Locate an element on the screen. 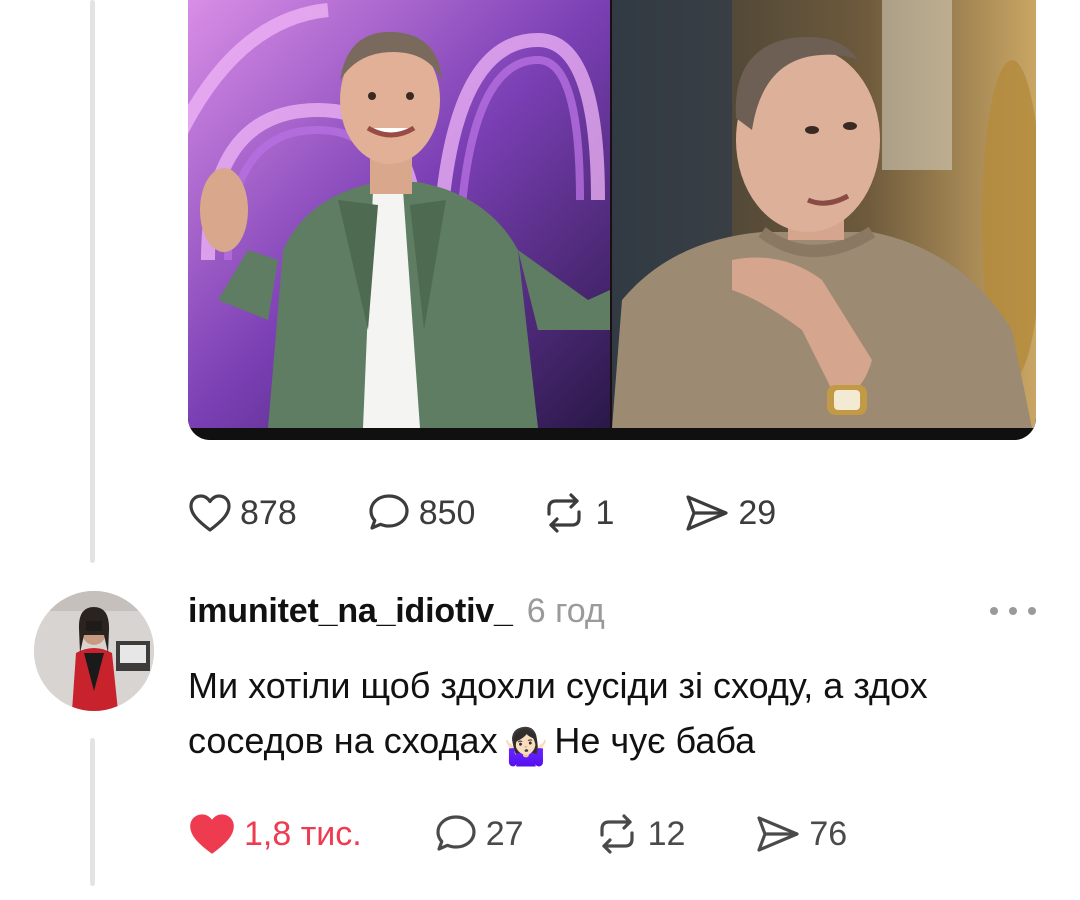  reply-action-bar: 1,8 тис. 27 12 76 is located at coordinates (517, 834).